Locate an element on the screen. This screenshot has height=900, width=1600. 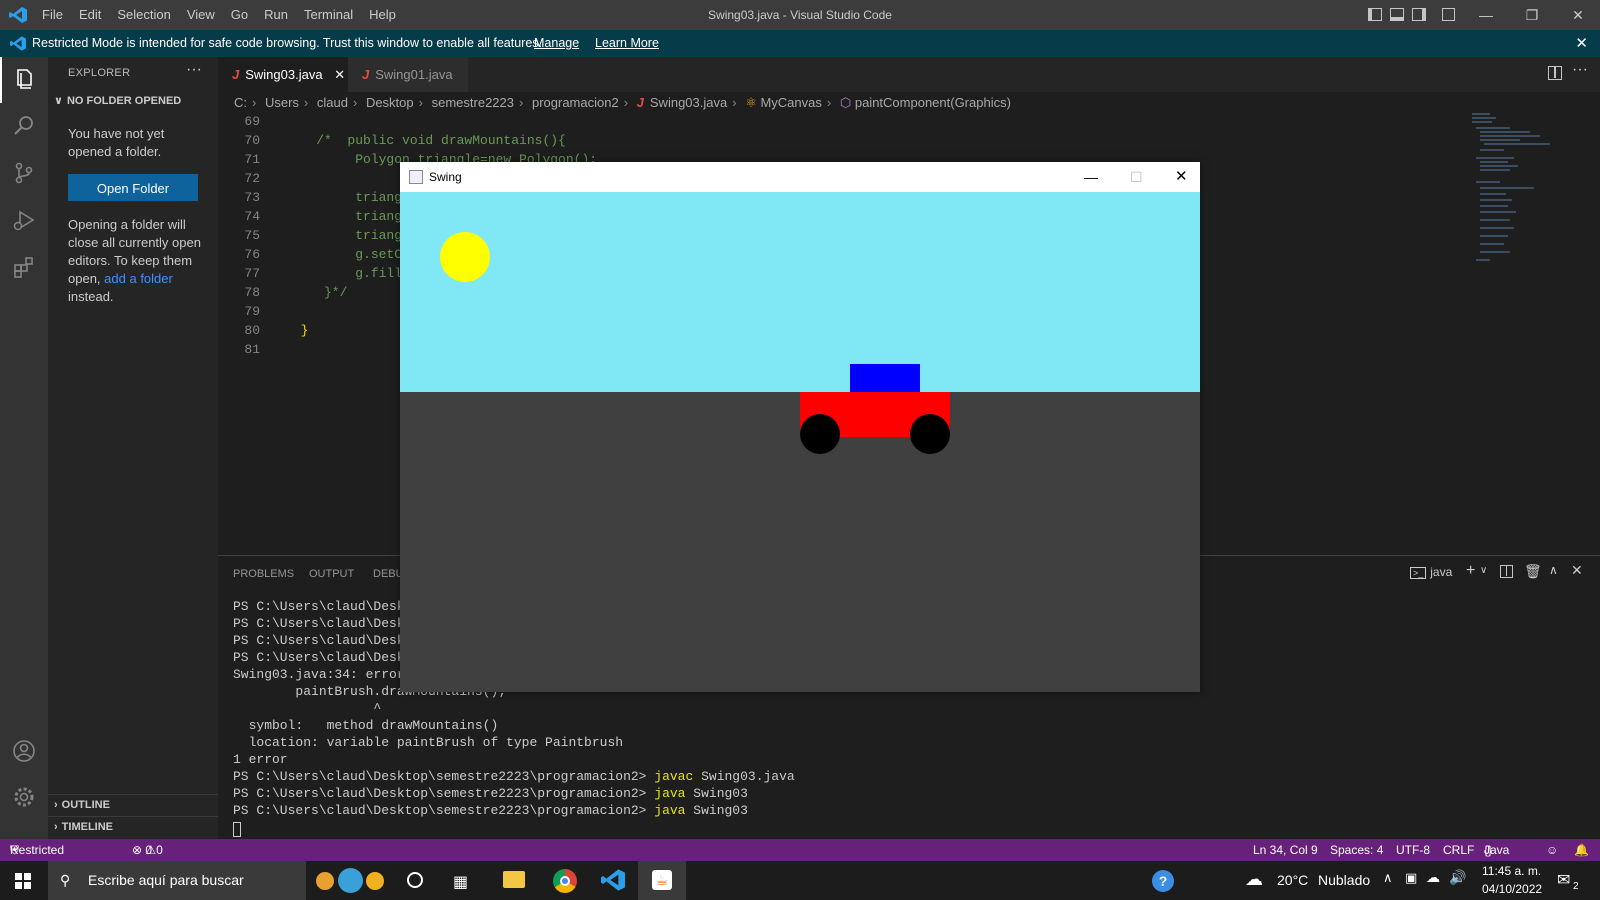
outline-section: › OUTLINE is located at coordinates (82, 805).